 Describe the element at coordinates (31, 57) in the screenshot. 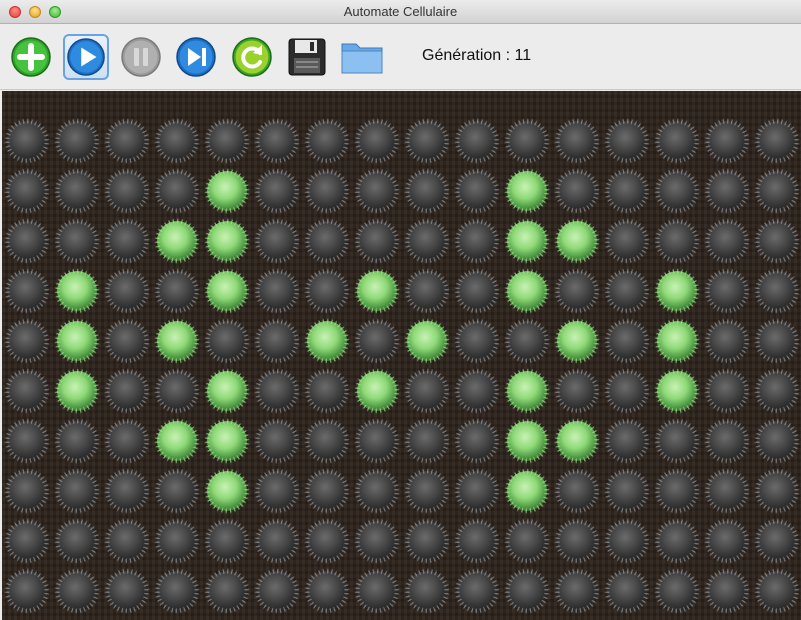

I see `add-button` at that location.